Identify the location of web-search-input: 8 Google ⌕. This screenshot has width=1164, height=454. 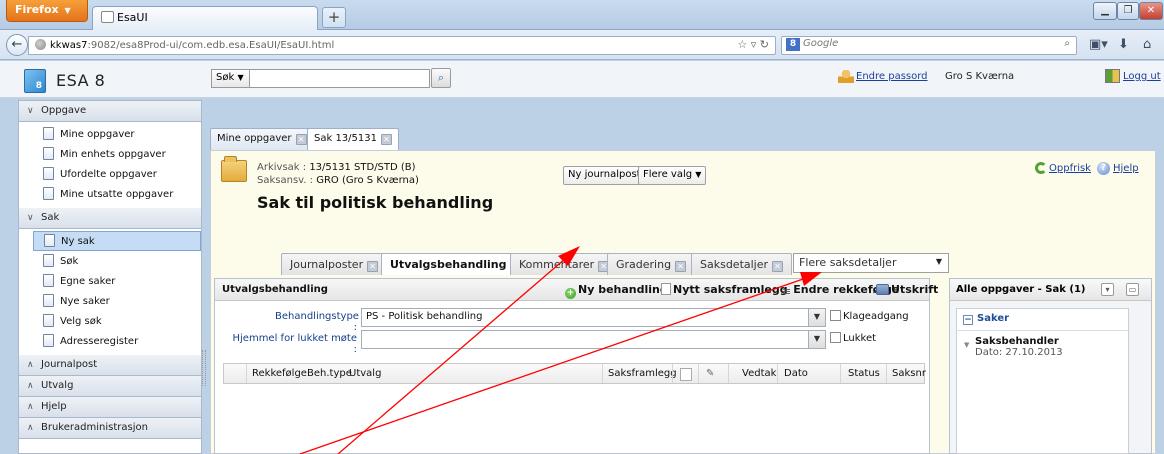
(929, 45).